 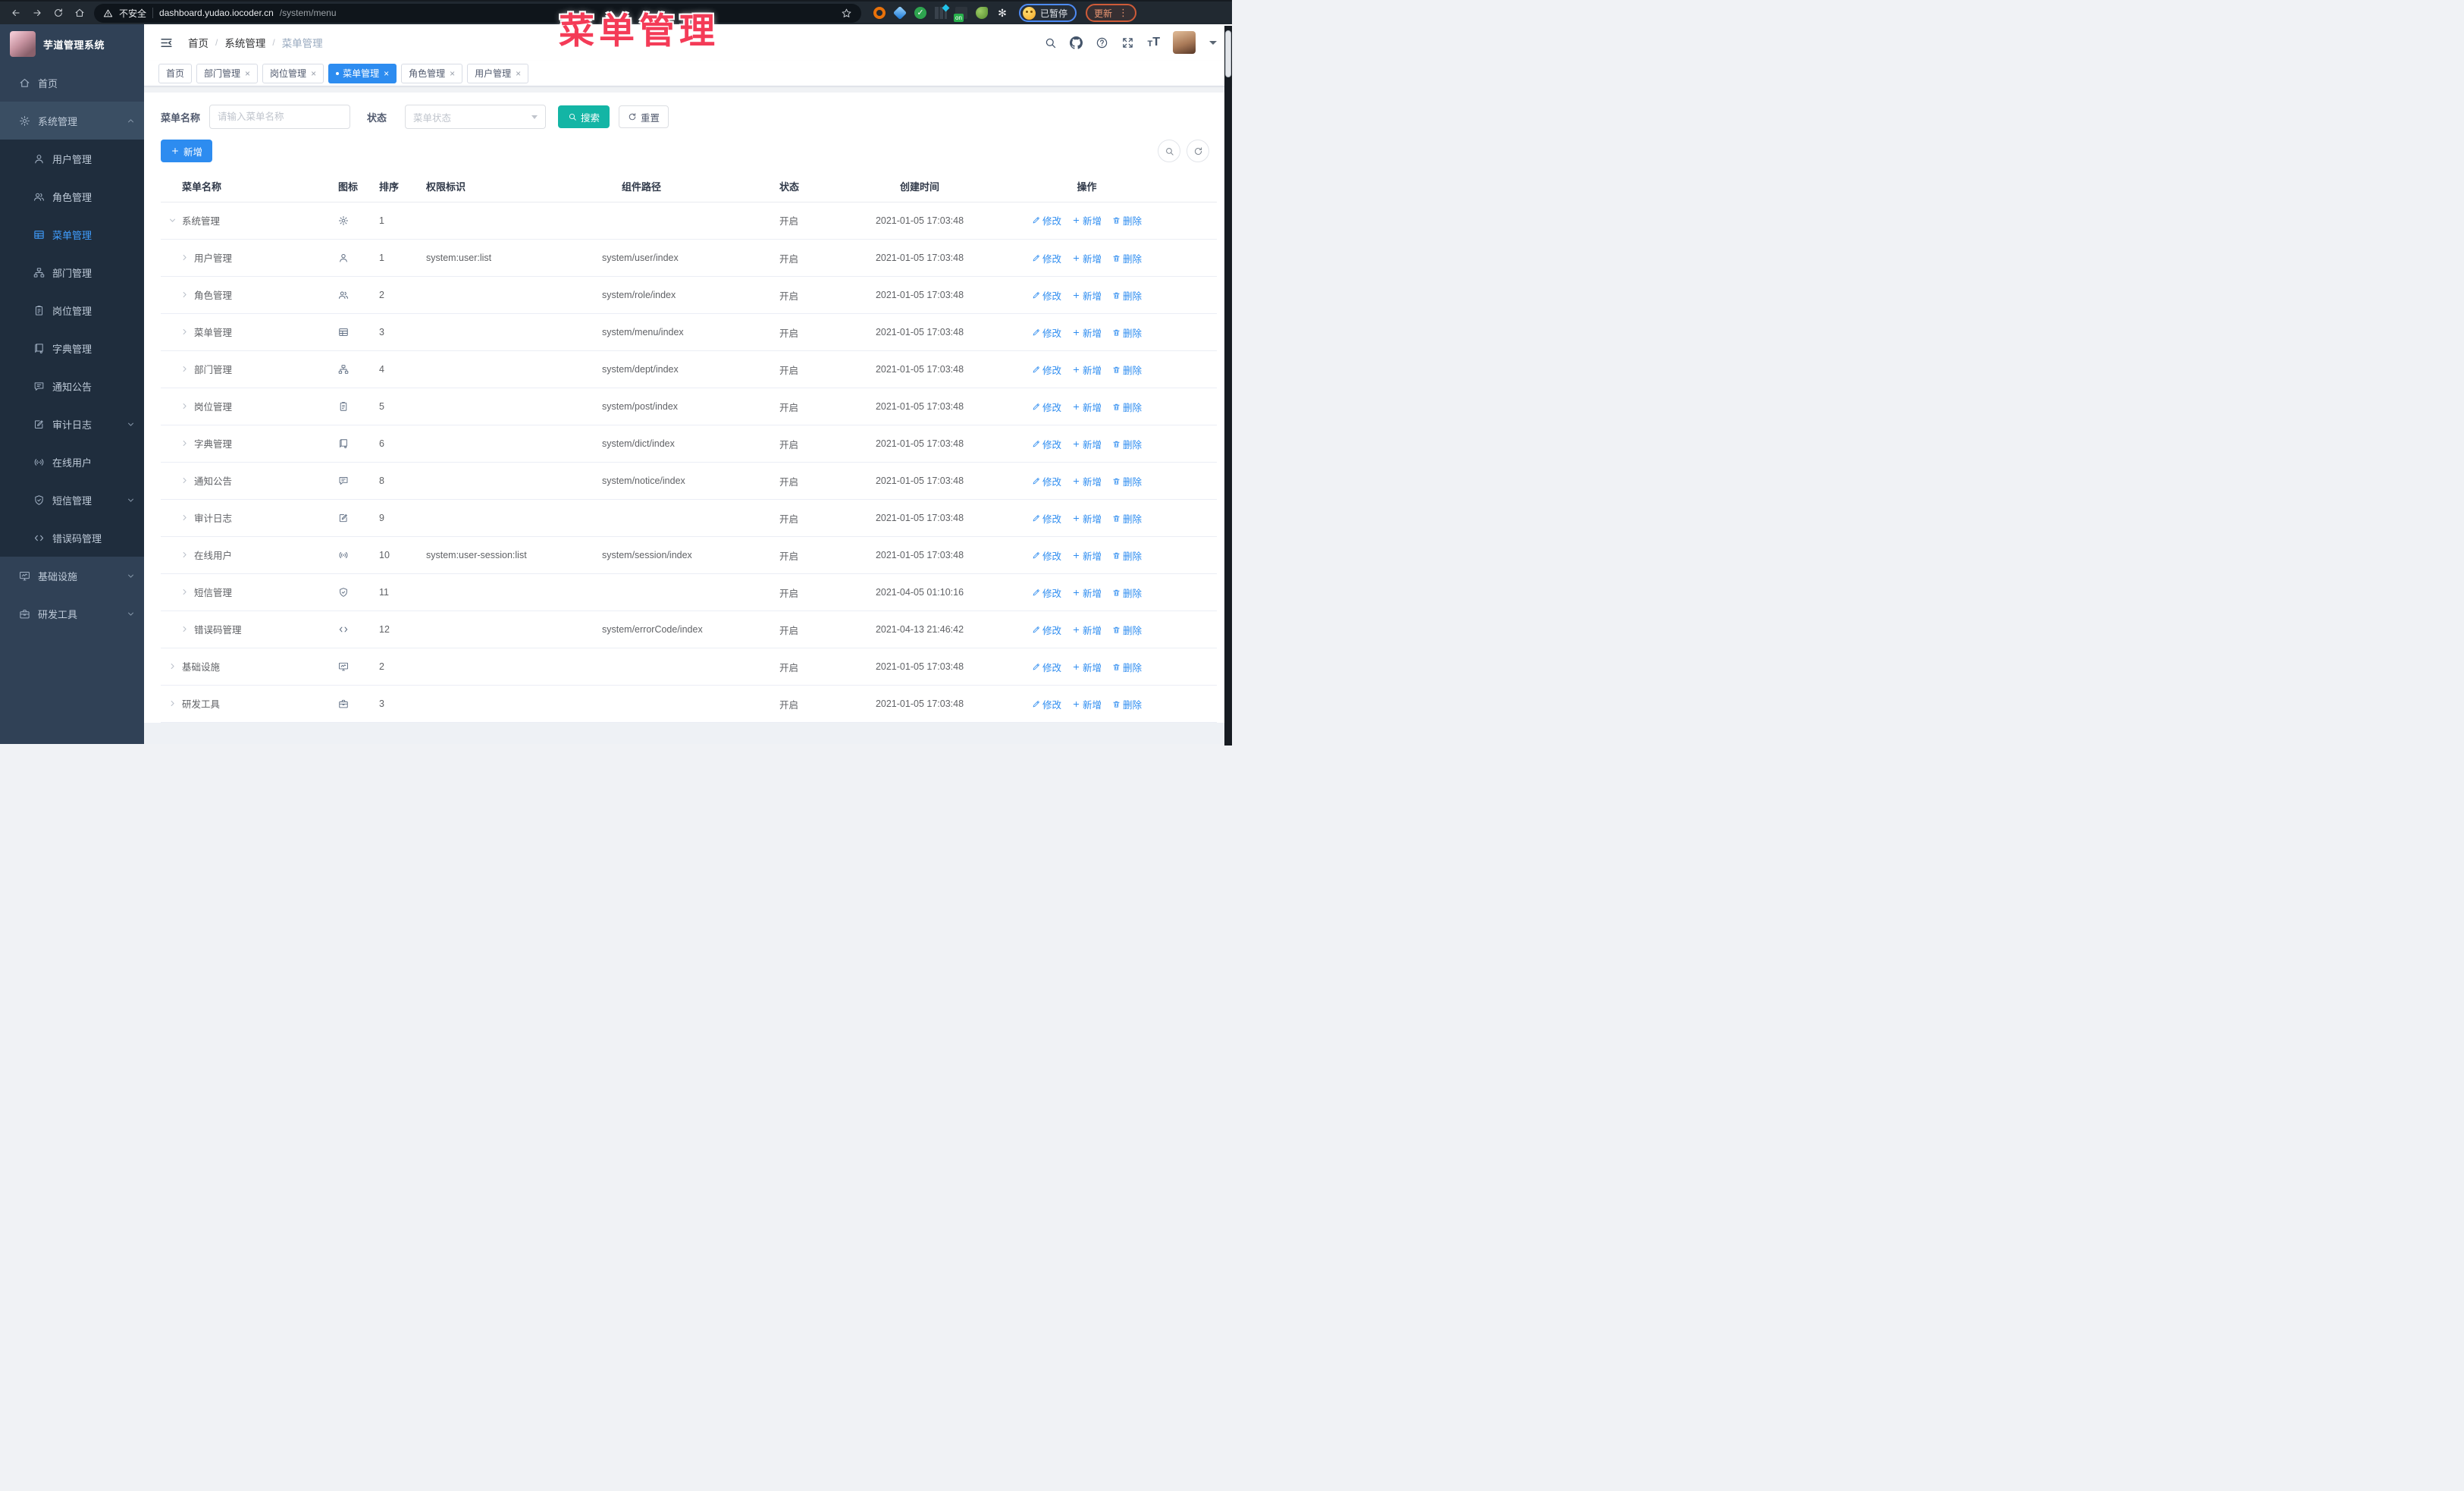 What do you see at coordinates (72, 121) in the screenshot?
I see `sidebar-item-system: 系统管理` at bounding box center [72, 121].